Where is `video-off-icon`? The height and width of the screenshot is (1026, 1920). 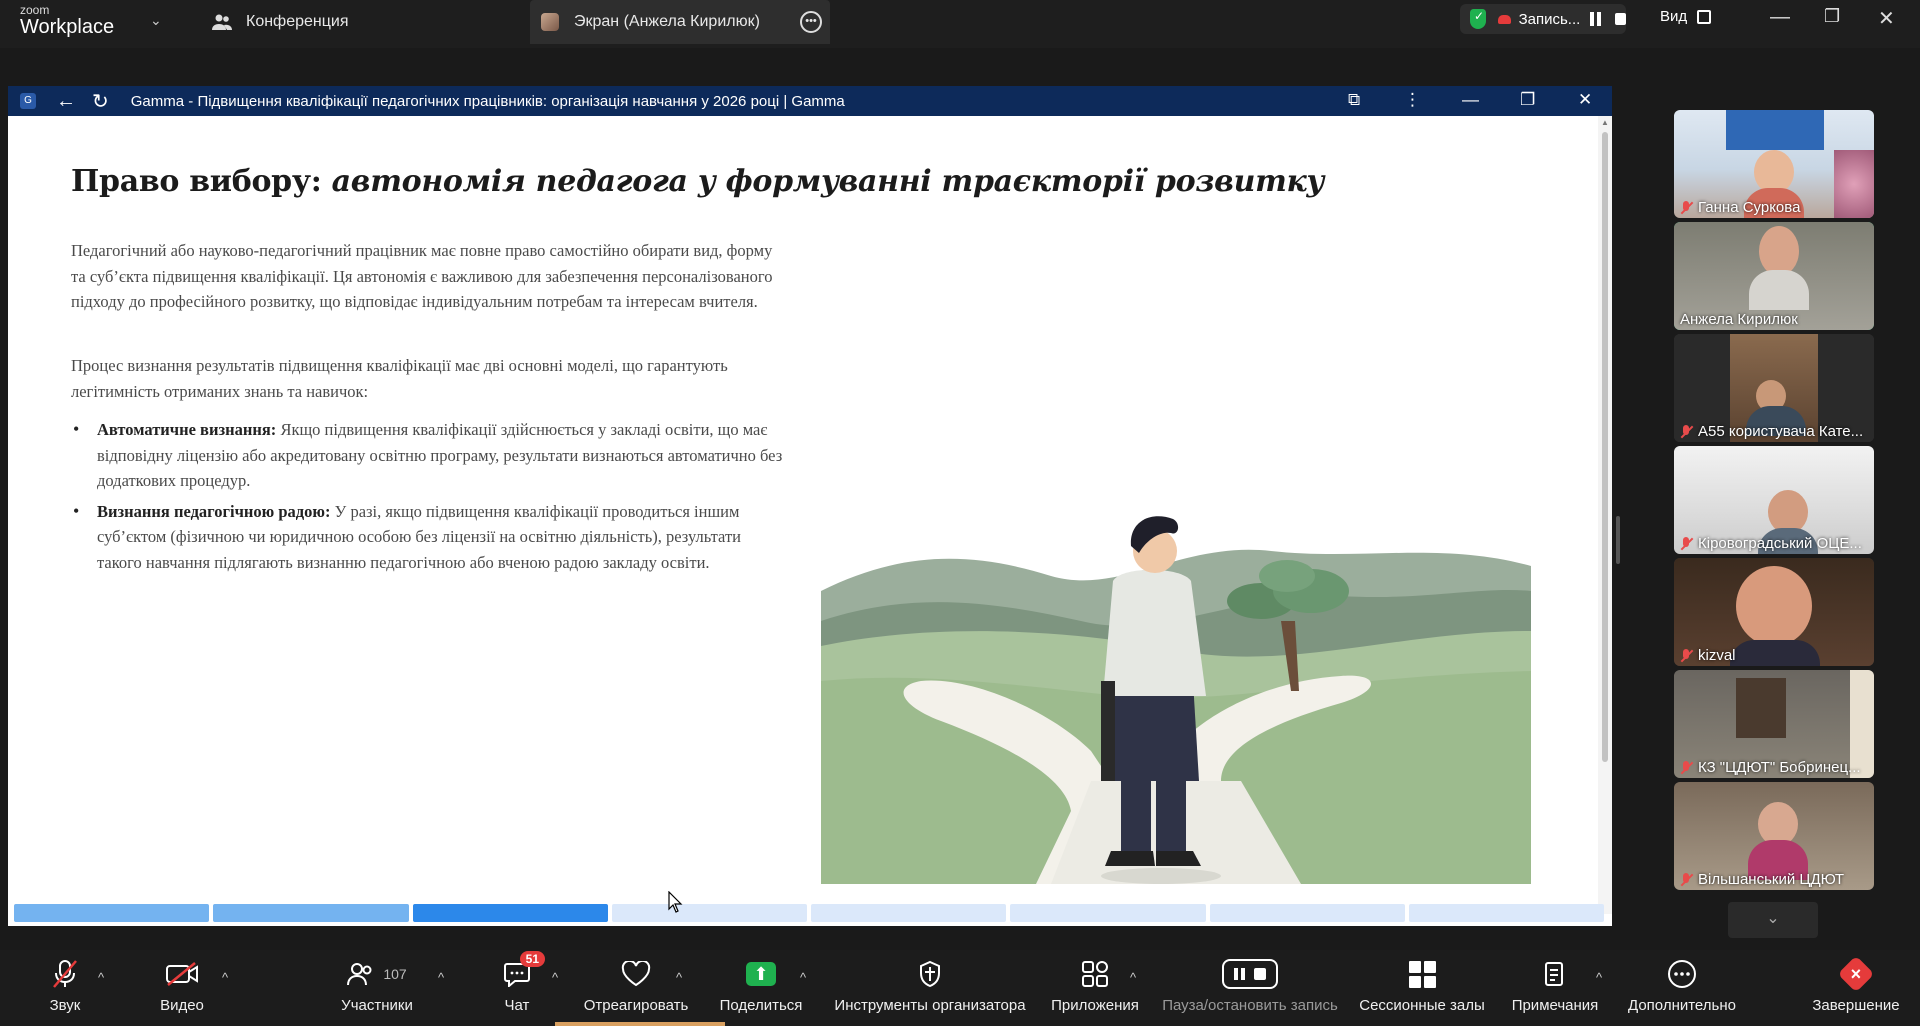
video-off-icon is located at coordinates (182, 974).